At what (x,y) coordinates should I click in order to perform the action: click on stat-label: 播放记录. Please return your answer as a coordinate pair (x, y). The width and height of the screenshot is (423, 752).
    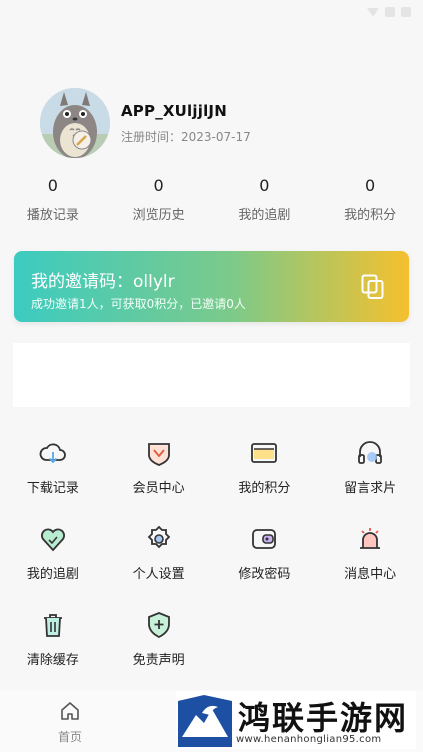
    Looking at the image, I should click on (52, 215).